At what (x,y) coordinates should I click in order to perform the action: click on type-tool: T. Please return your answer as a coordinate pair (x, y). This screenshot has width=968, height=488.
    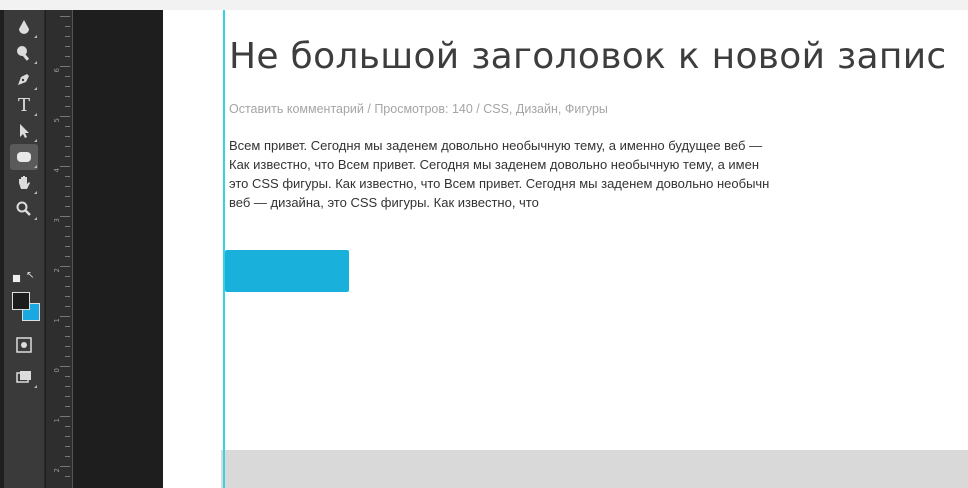
    Looking at the image, I should click on (24, 105).